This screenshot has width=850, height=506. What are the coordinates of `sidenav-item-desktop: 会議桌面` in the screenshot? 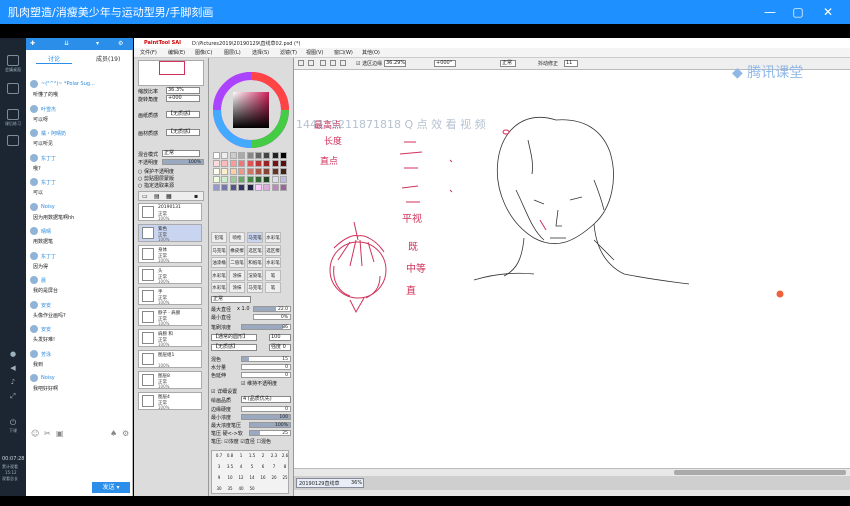 It's located at (13, 66).